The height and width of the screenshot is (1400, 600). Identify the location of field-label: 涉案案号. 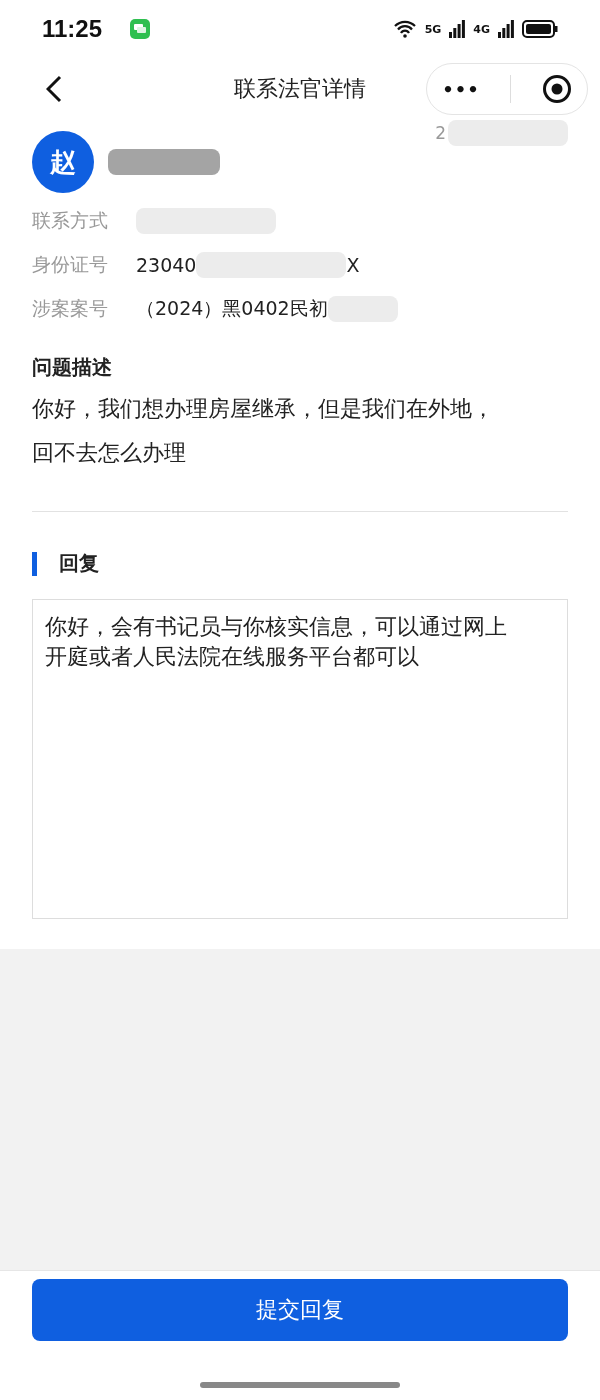
(70, 308).